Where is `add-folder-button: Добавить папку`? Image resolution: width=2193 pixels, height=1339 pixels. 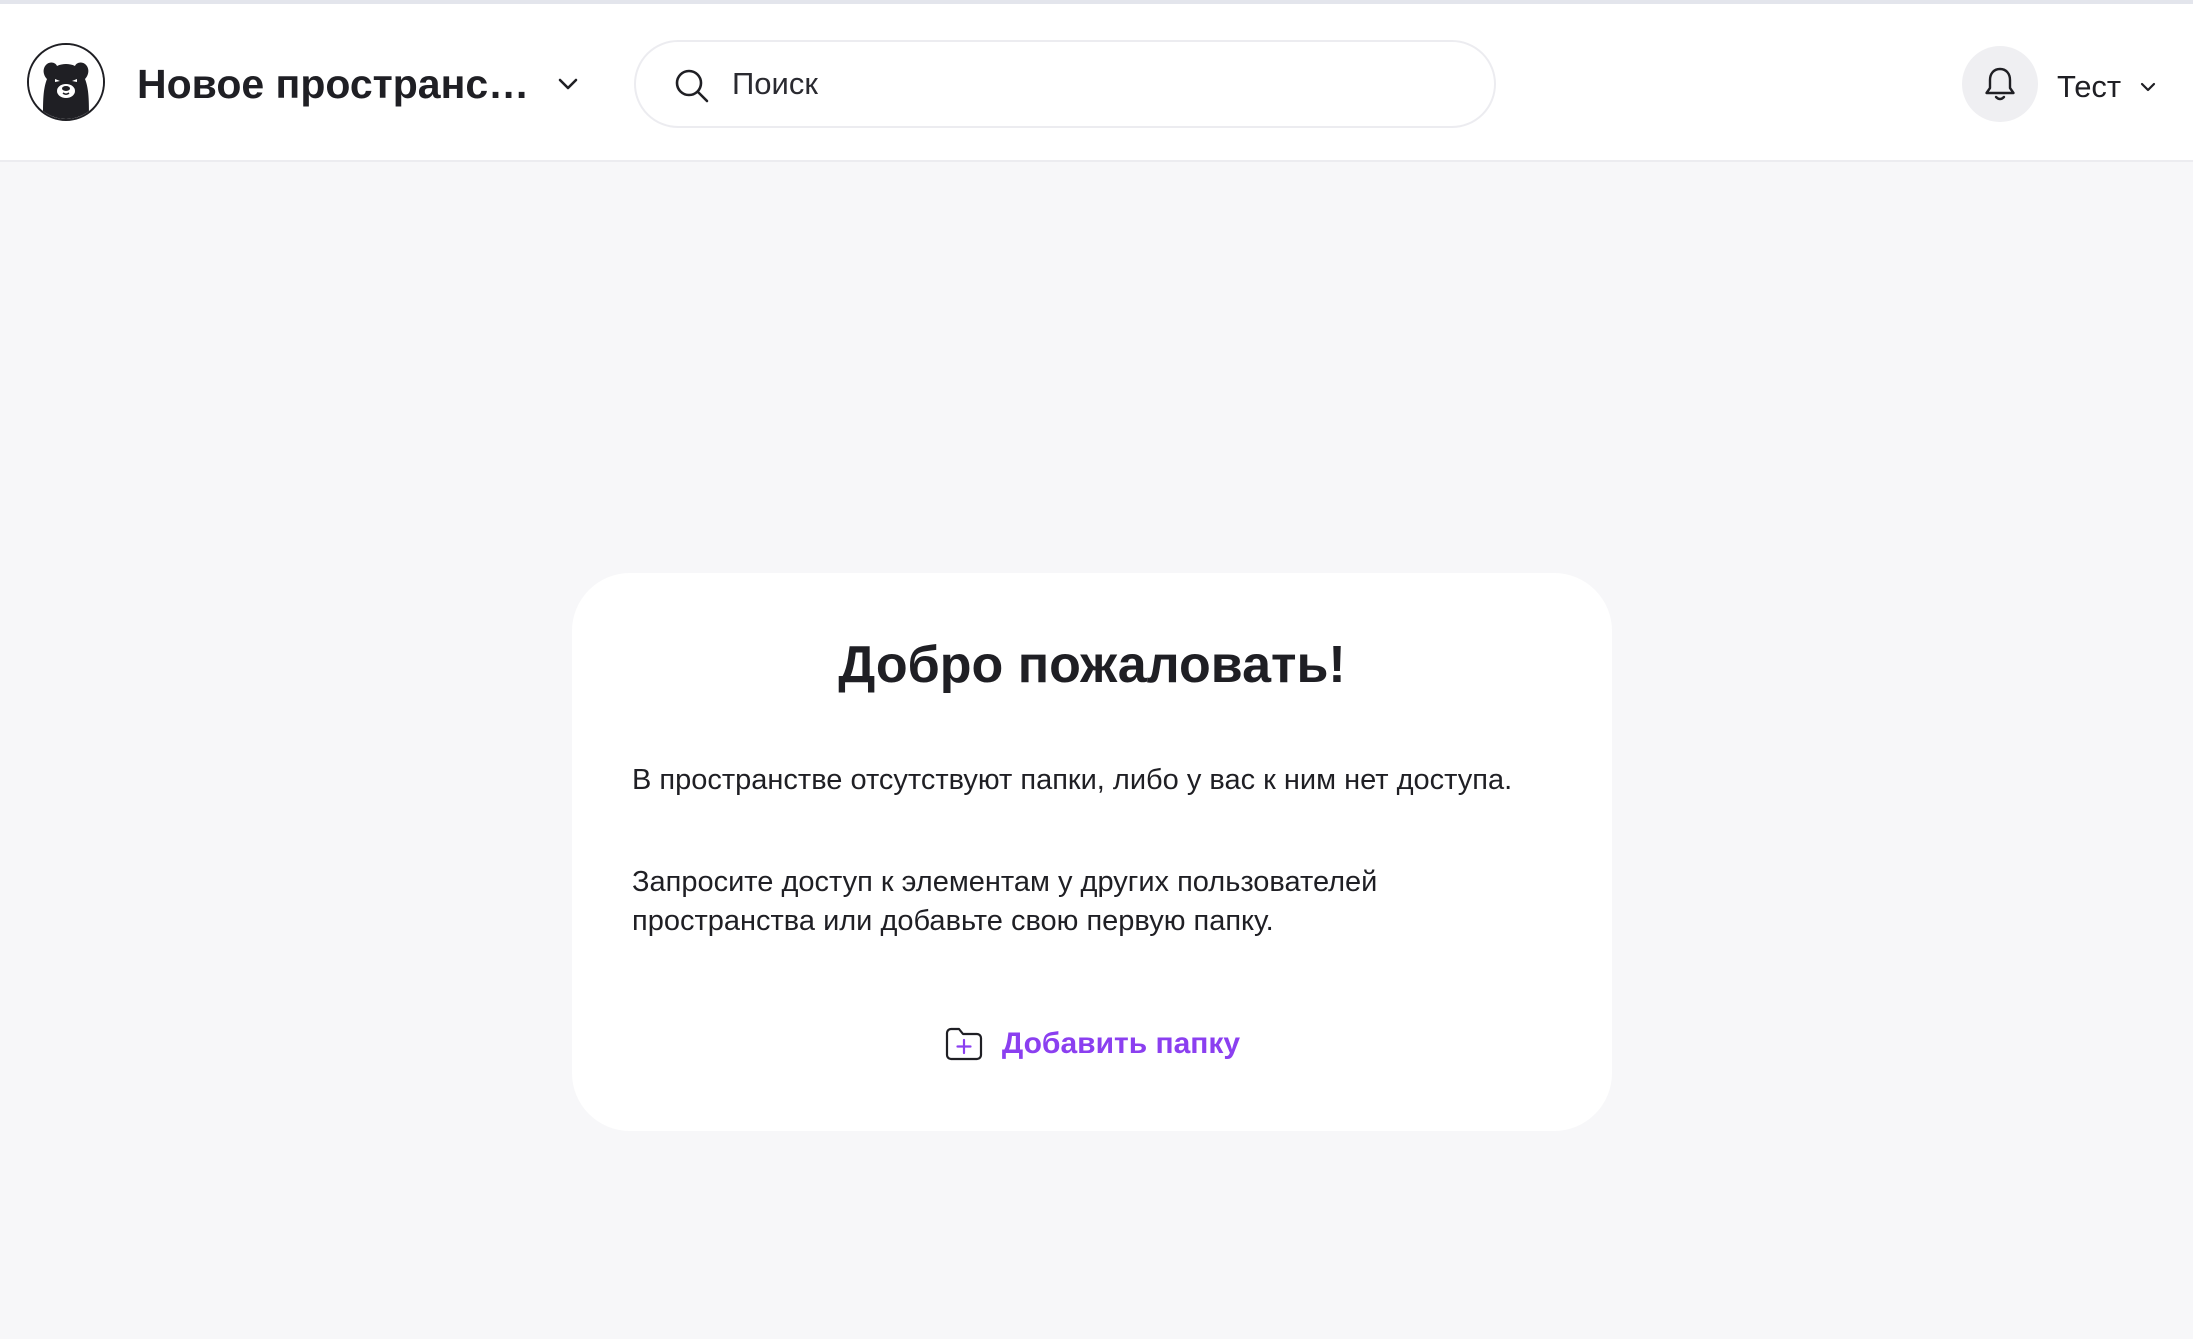
add-folder-button: Добавить папку is located at coordinates (1092, 1044).